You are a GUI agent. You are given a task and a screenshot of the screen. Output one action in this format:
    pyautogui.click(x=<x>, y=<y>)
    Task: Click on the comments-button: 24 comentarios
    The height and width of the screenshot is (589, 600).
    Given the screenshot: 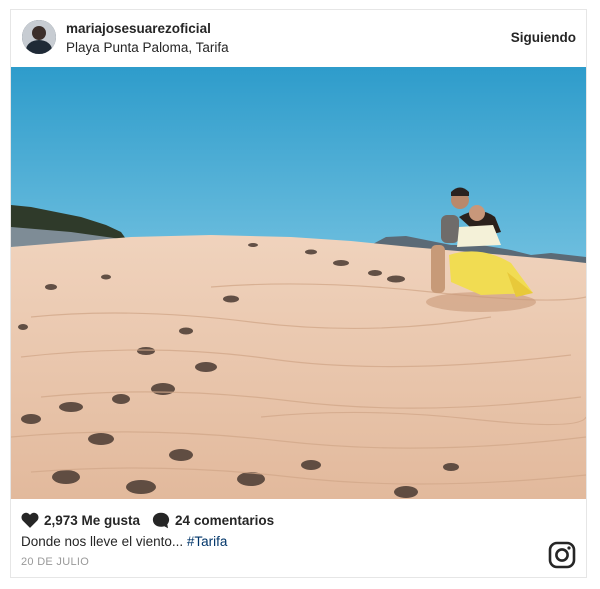 What is the action you would take?
    pyautogui.click(x=213, y=520)
    